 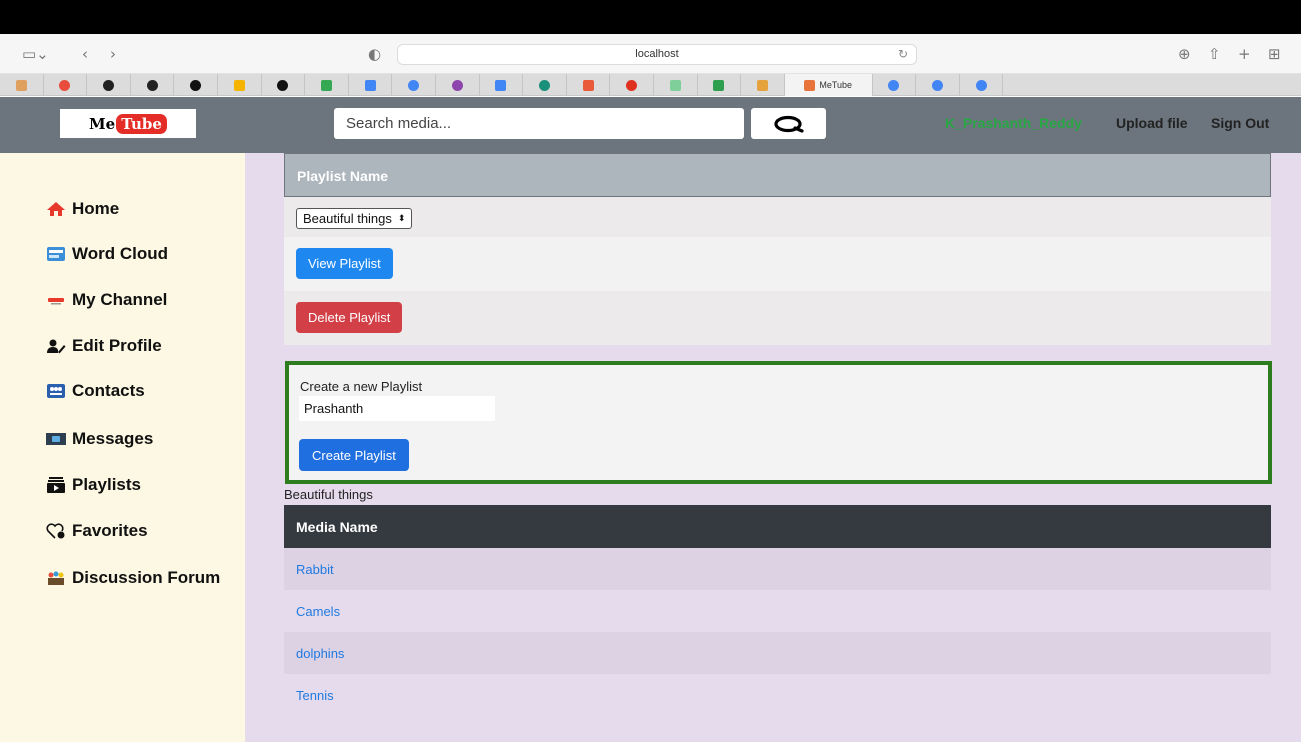 I want to click on metube-logo: Me Tube, so click(x=128, y=123).